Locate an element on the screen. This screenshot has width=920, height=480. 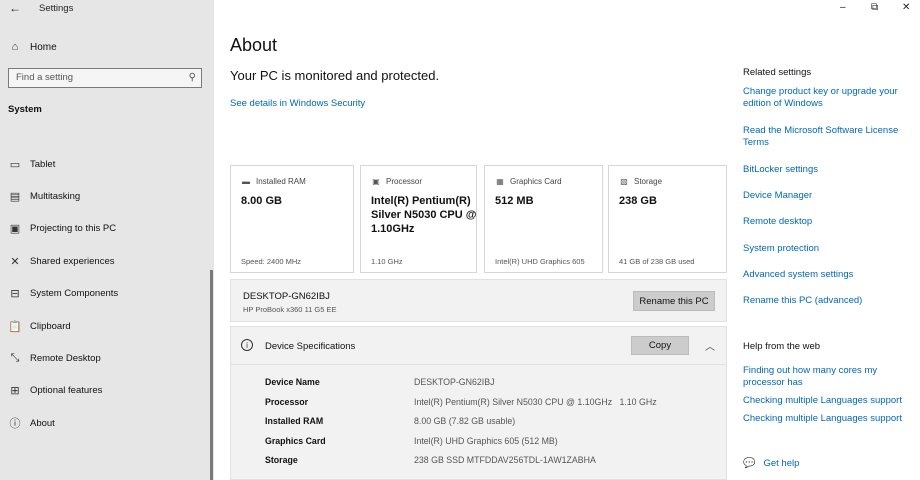
sidebar-item-projecting: ▣ Projecting to this PC is located at coordinates (108, 229).